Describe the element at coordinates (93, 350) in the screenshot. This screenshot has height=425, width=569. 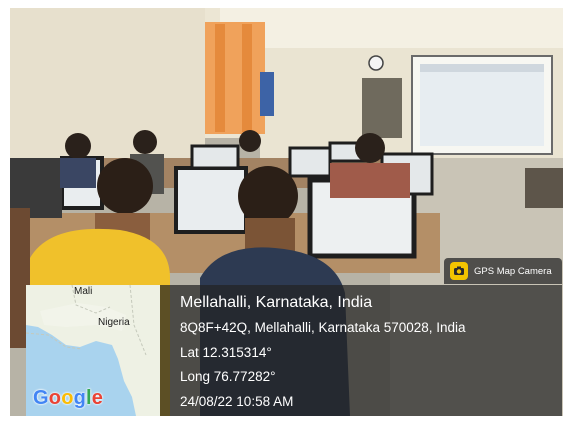
I see `map-thumbnail: Mali Nigeria Google` at that location.